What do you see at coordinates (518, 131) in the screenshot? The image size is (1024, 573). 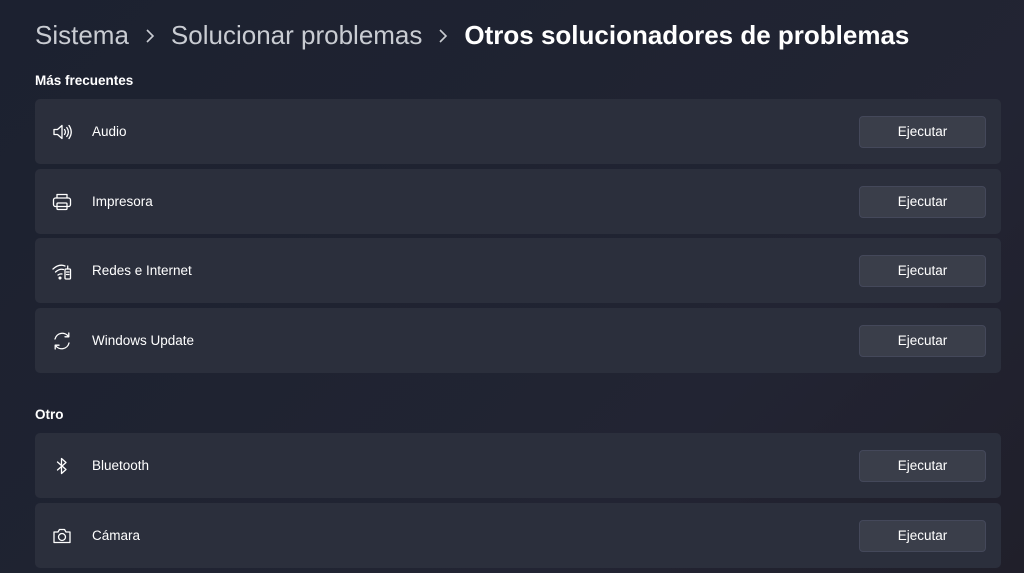 I see `troubleshooter-row-audio: Audio Ejecutar` at bounding box center [518, 131].